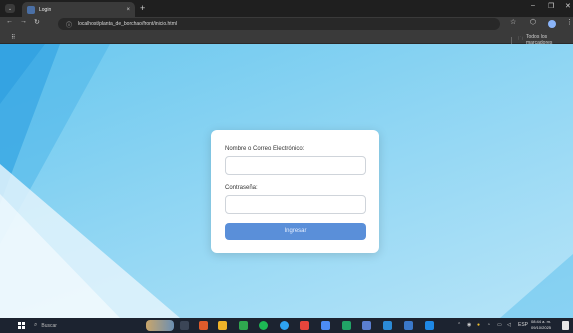  What do you see at coordinates (499, 325) in the screenshot?
I see `battery-icon: ▭` at bounding box center [499, 325].